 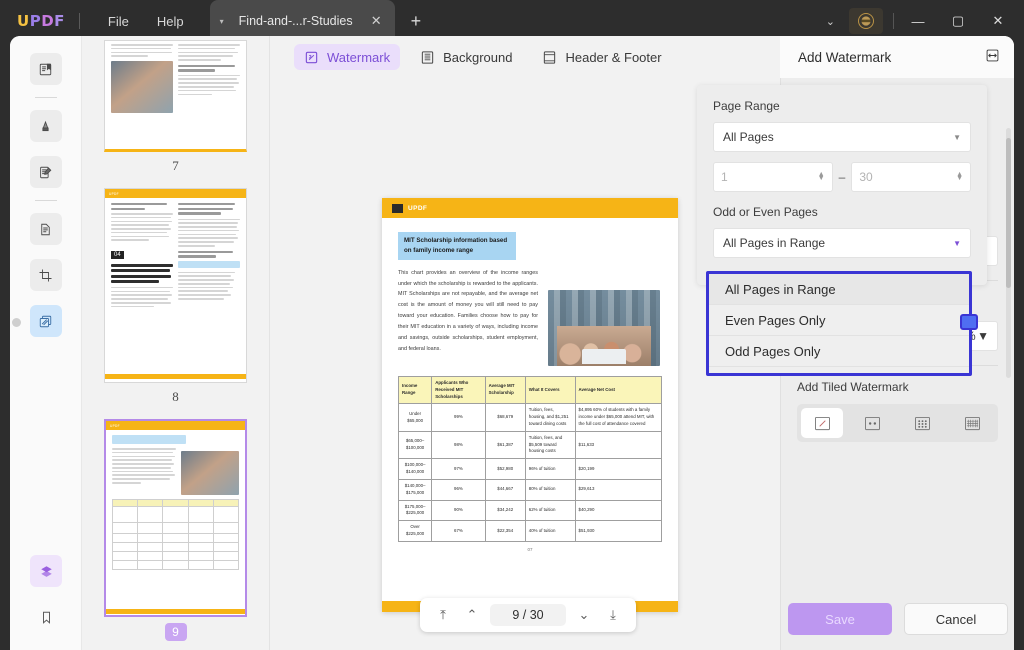 I want to click on page-folio: 07, so click(x=530, y=549).